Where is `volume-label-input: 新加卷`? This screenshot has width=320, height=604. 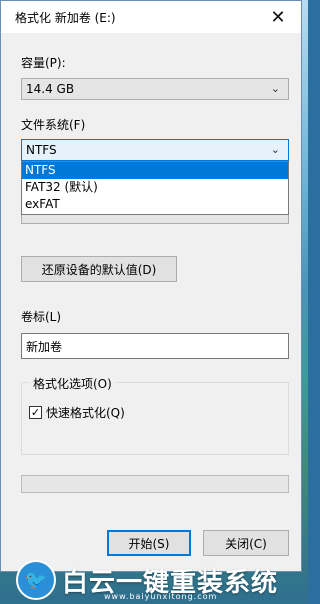
volume-label-input: 新加卷 is located at coordinates (155, 346).